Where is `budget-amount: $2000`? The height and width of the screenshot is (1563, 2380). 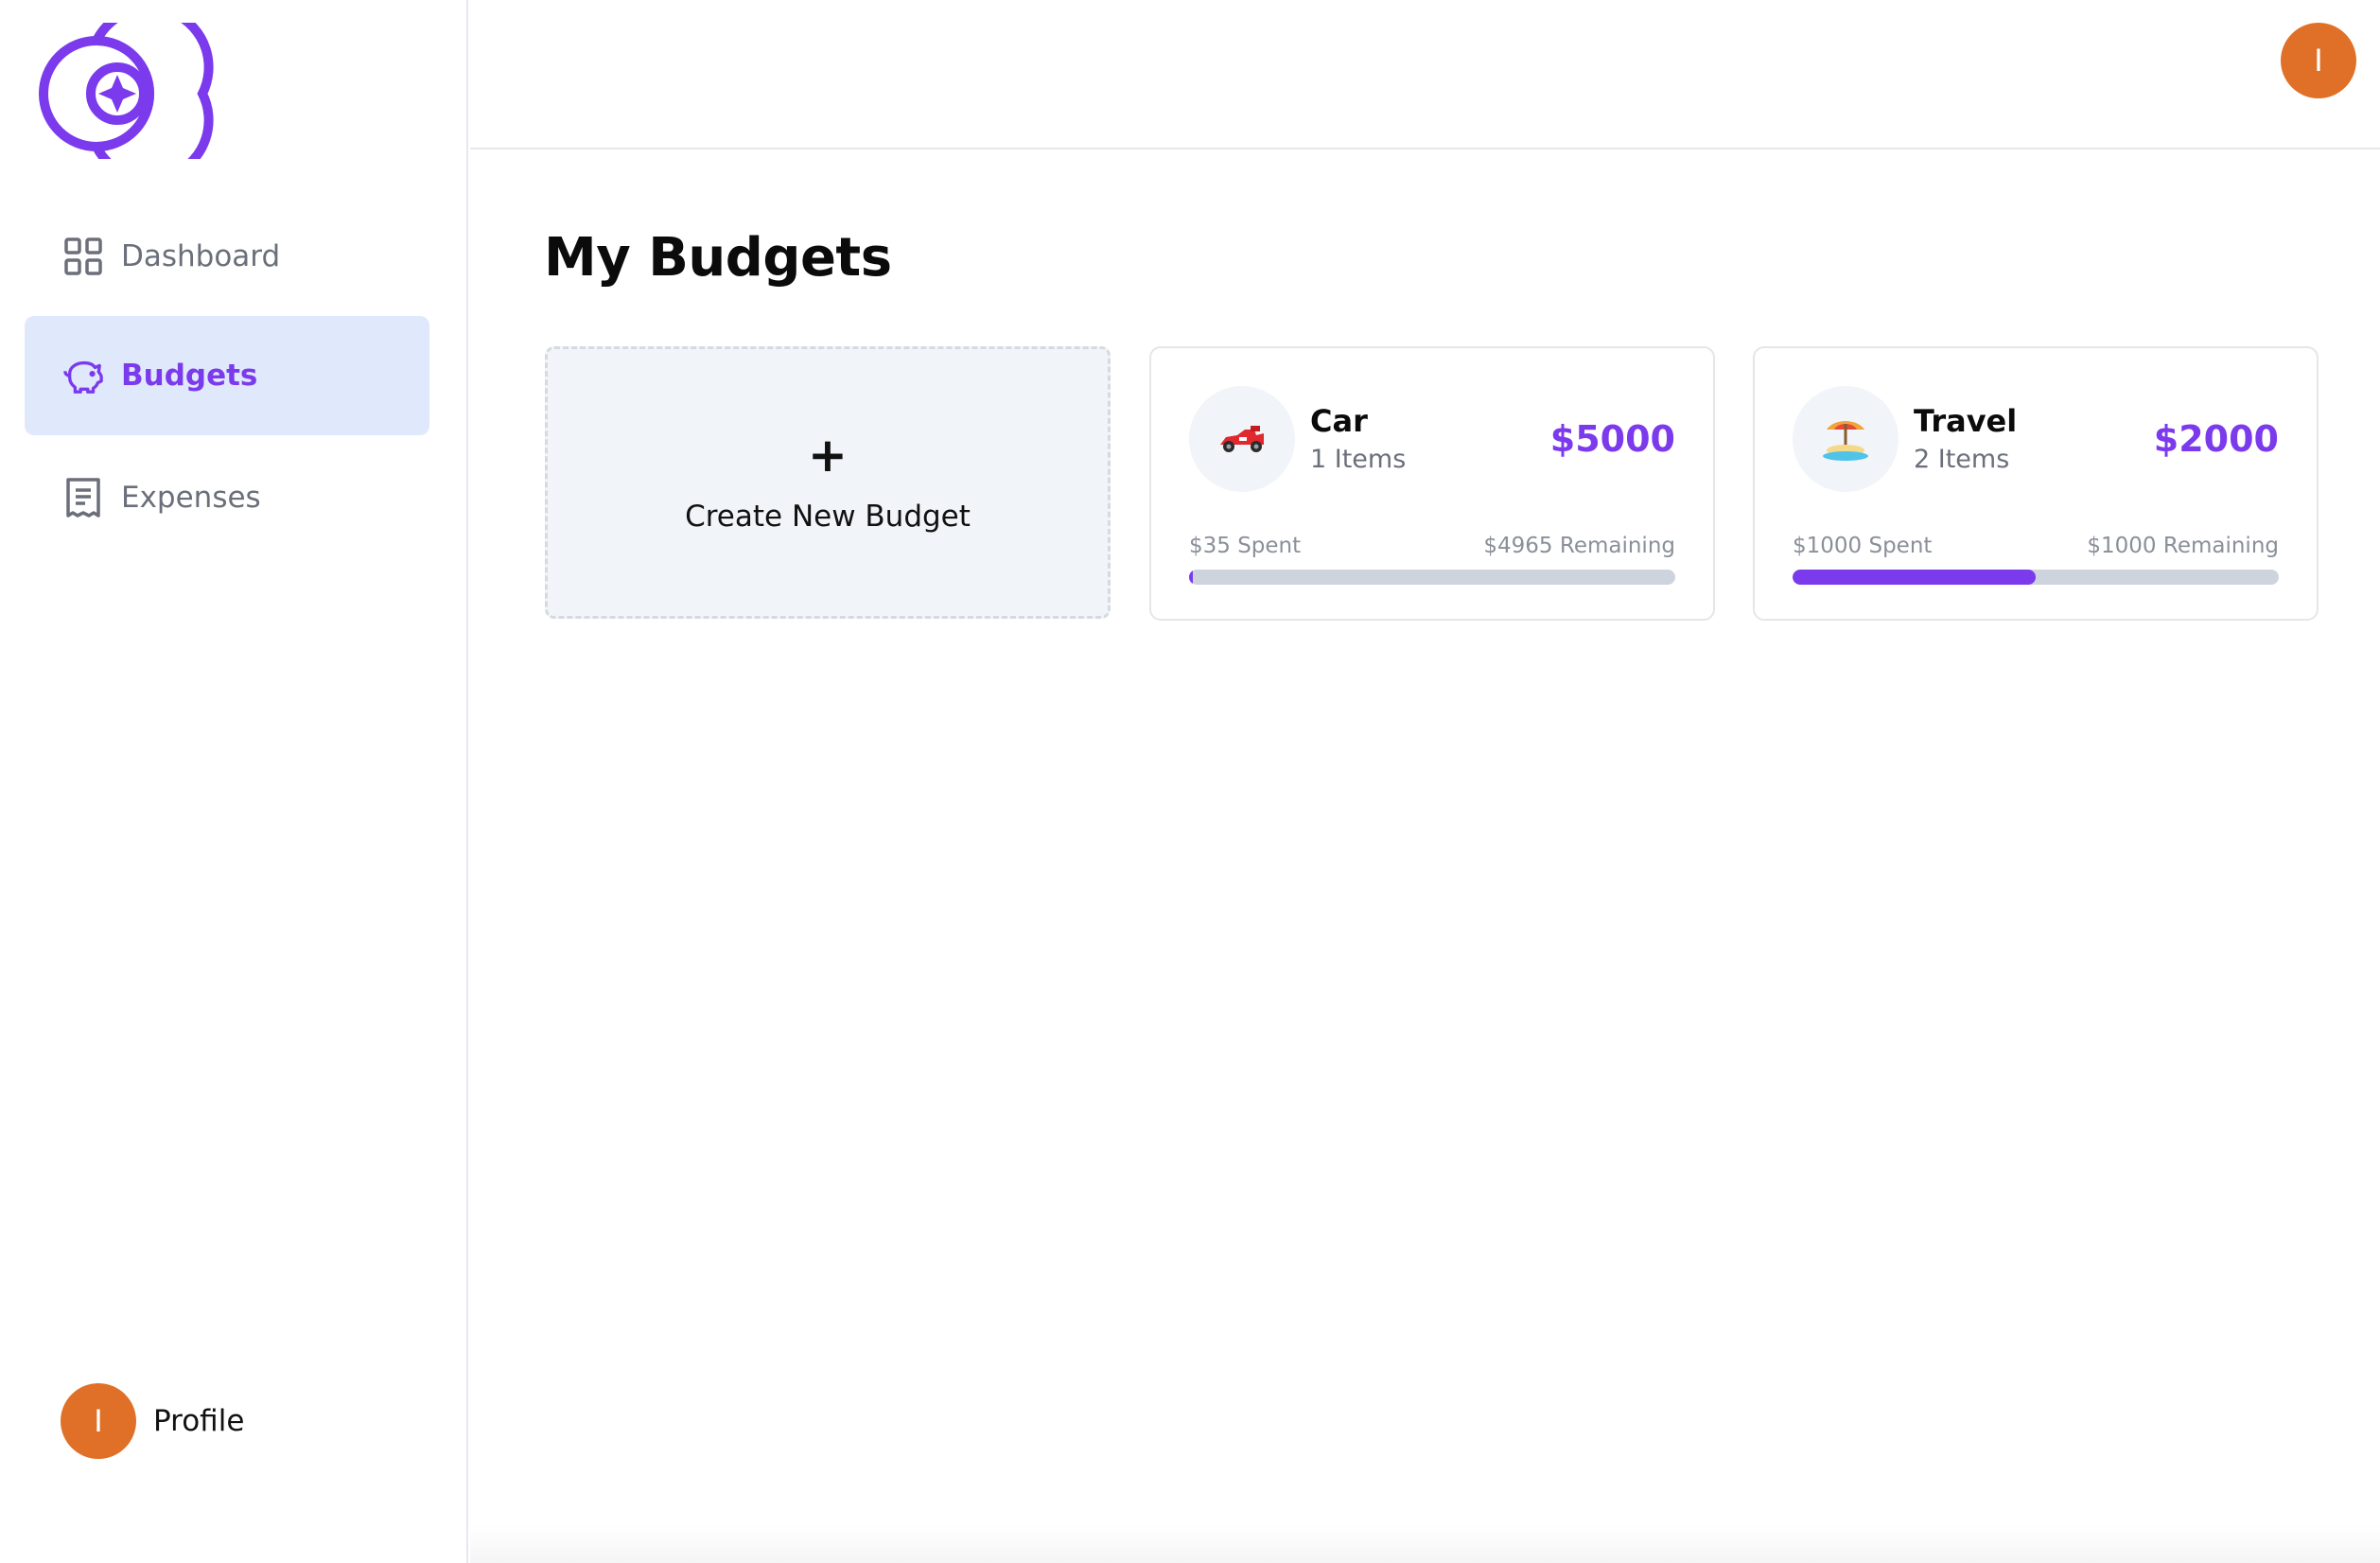
budget-amount: $2000 is located at coordinates (2216, 439).